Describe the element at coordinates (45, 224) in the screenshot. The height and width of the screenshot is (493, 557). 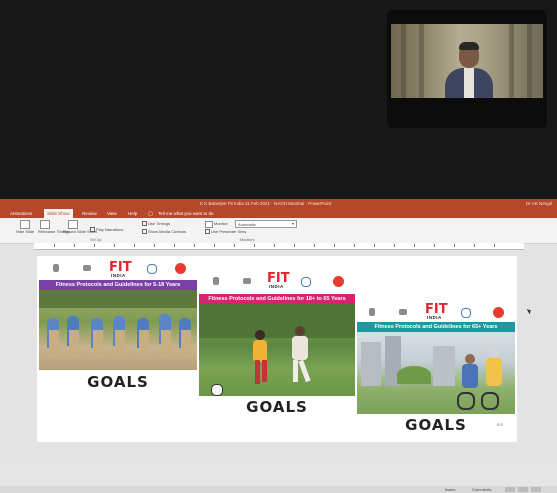
I see `rehearse-icon` at that location.